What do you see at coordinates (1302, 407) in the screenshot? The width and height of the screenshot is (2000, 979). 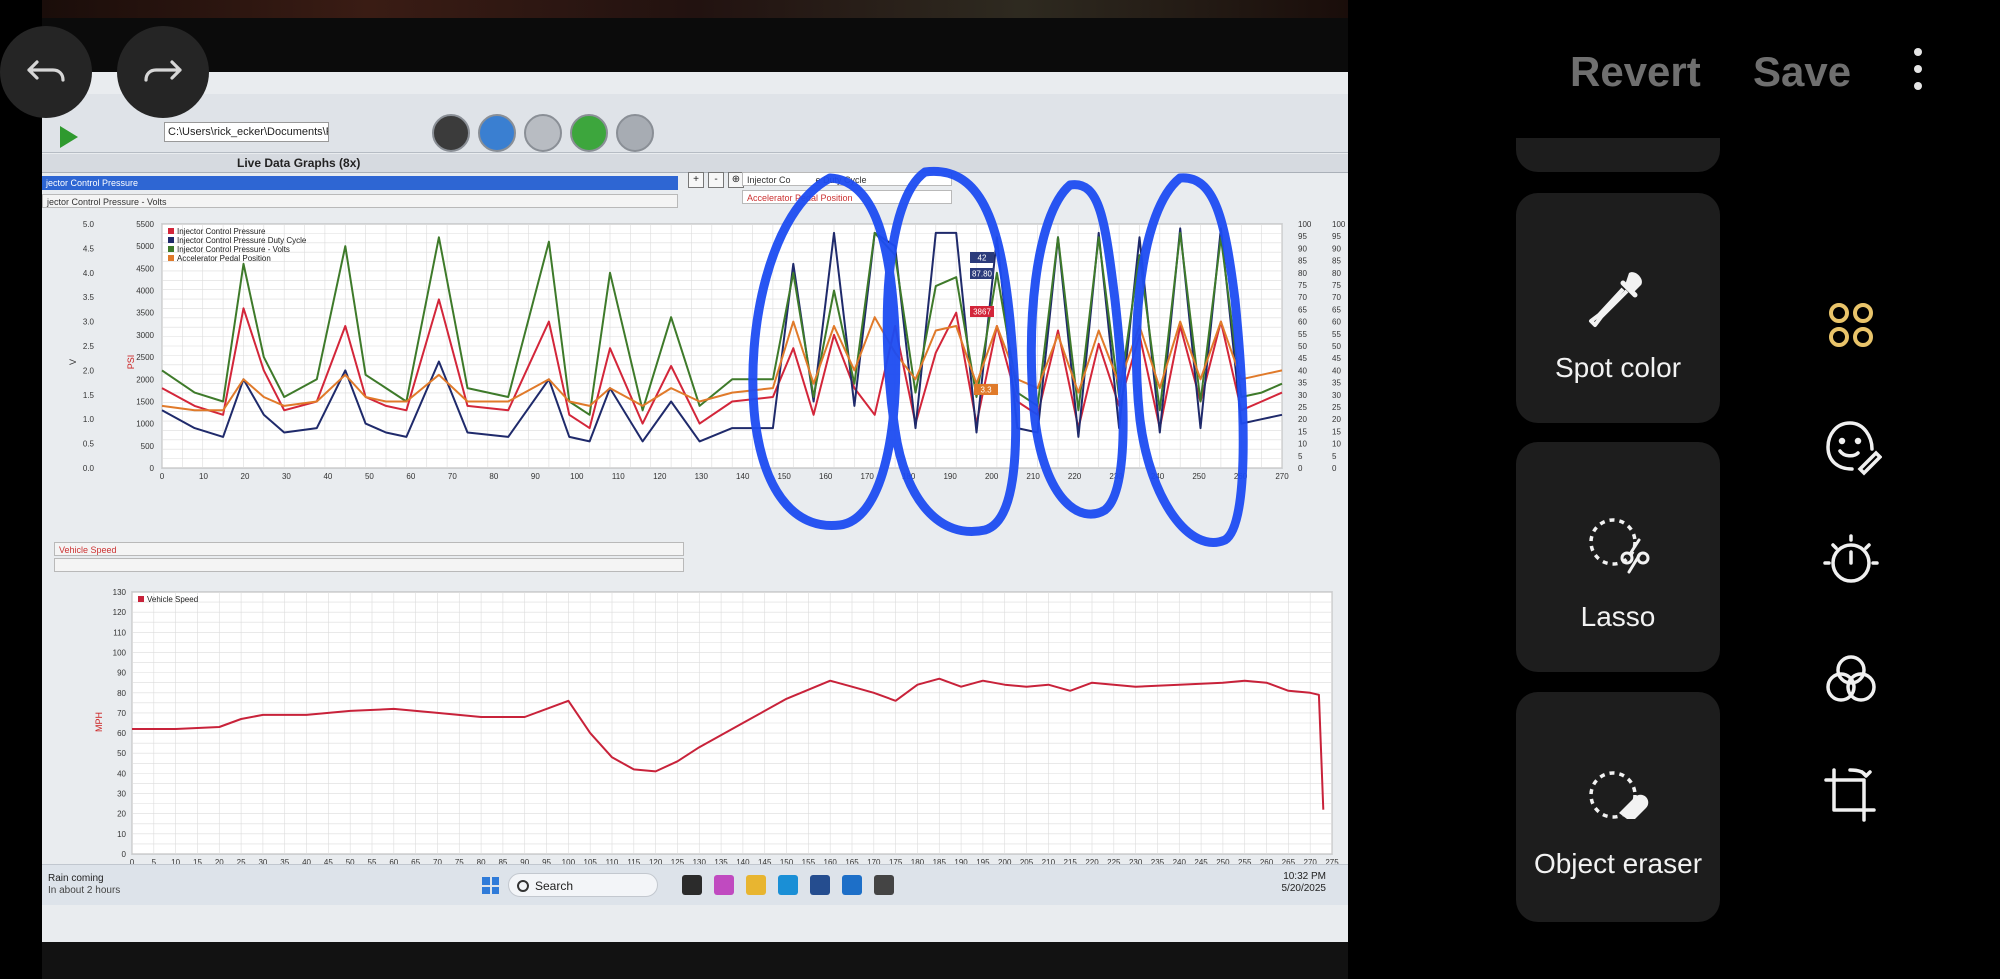 I see `y-right-tick: 25` at bounding box center [1302, 407].